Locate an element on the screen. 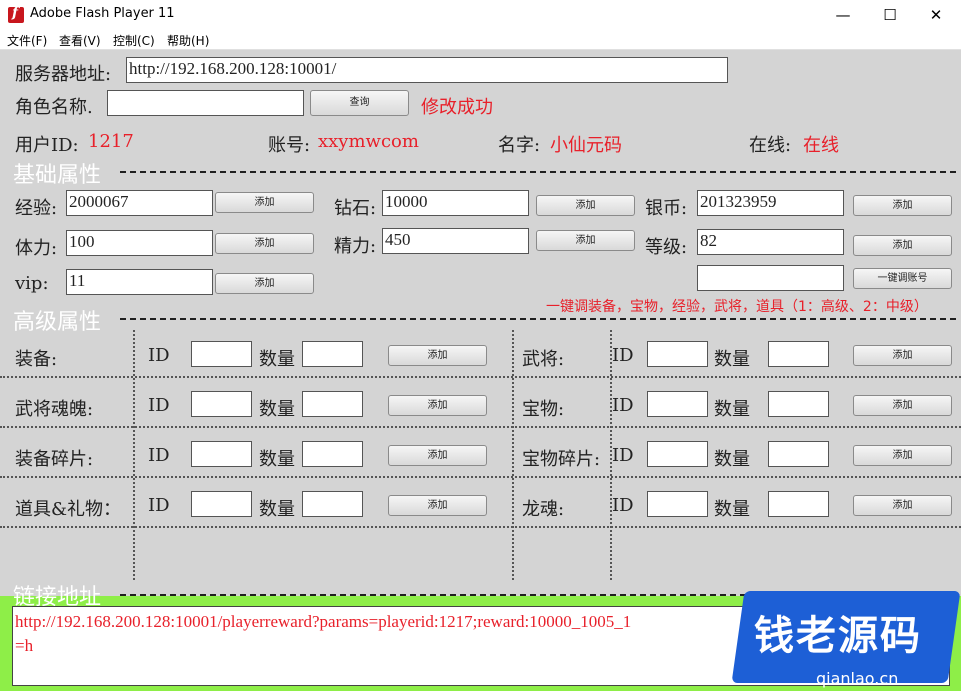  equip-qty-label: 数量 is located at coordinates (277, 359).